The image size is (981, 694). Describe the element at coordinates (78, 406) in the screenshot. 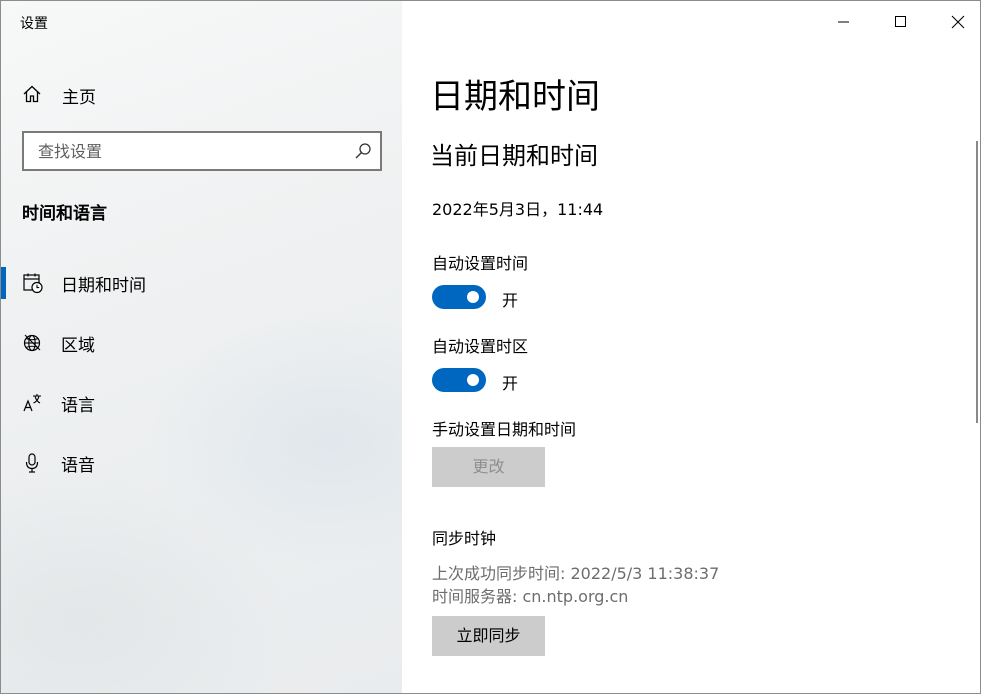

I see `sidebar-item-label: 语言` at that location.